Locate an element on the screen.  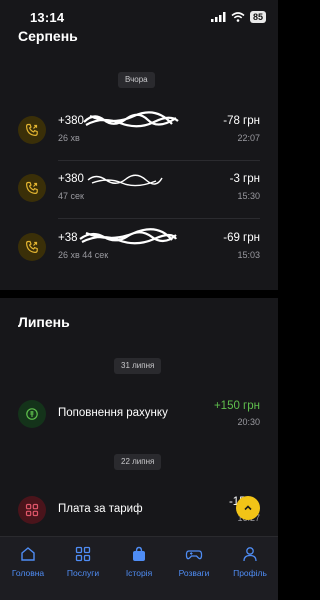
topup-amount: +150 грн is located at coordinates (236, 406).